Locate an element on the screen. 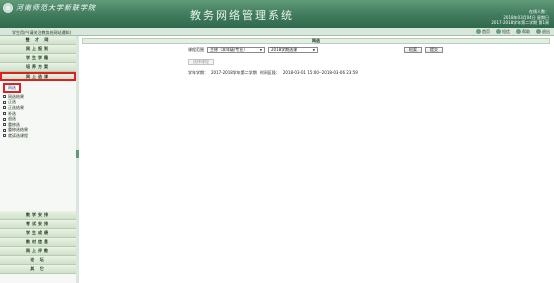 This screenshot has height=283, width=554. menu-textbook-info: 教材信息 is located at coordinates (38, 242).